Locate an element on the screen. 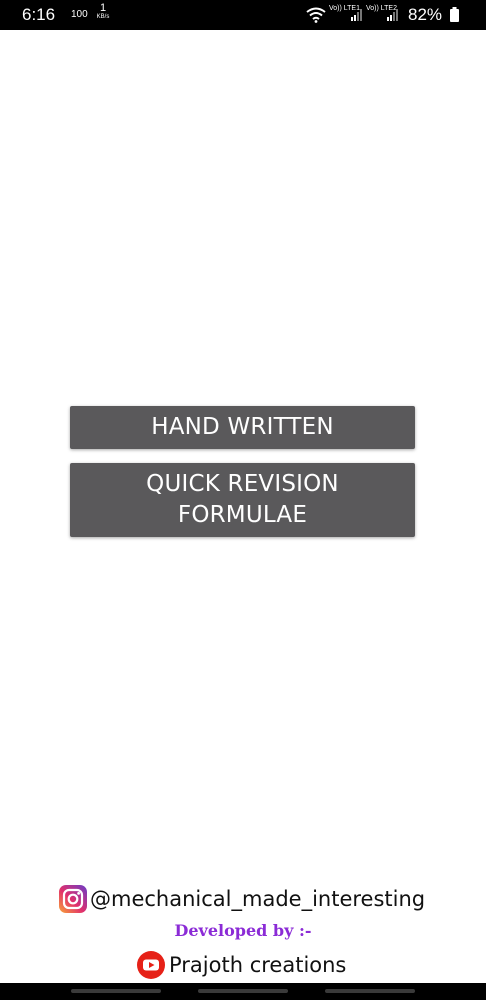  quick-revision-formulae-button: QUICK REVISION FORMULAE is located at coordinates (242, 500).